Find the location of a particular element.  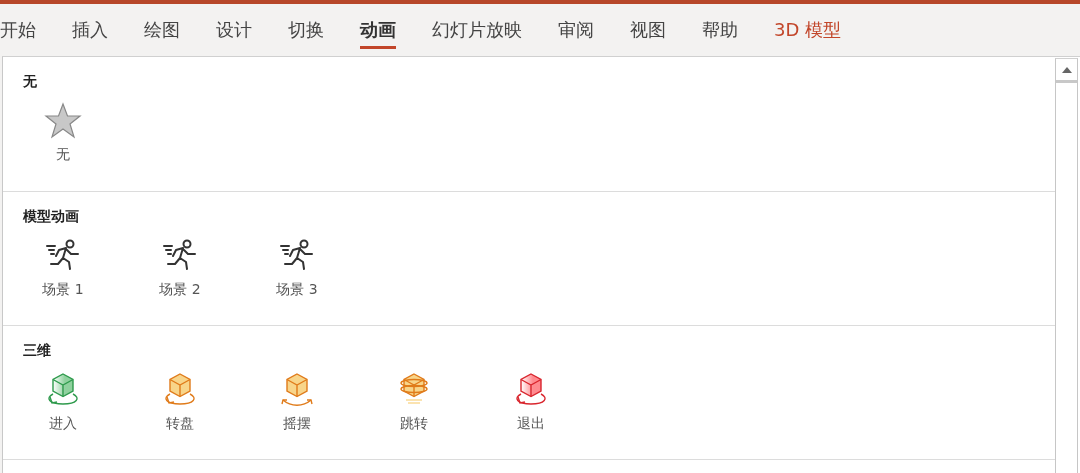

ribbon-tab: 幻灯片放映 is located at coordinates (477, 26).